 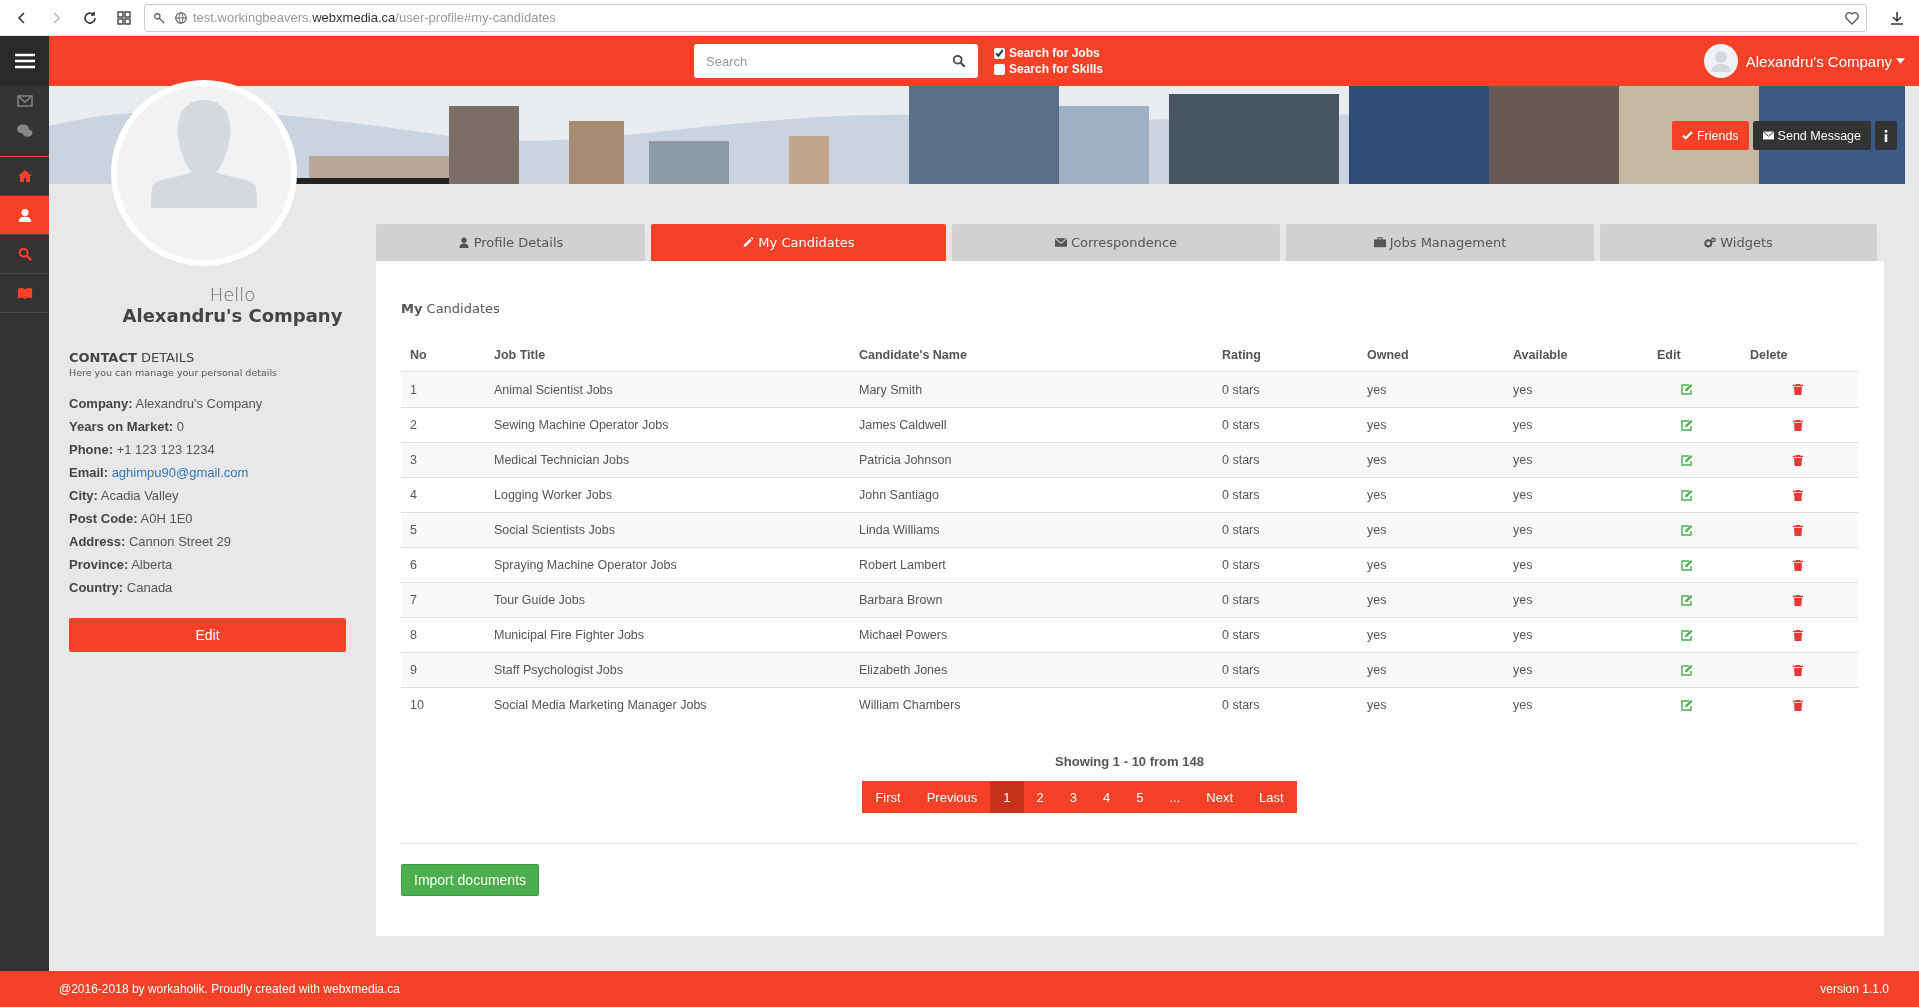 What do you see at coordinates (24, 215) in the screenshot?
I see `sidebar-item` at bounding box center [24, 215].